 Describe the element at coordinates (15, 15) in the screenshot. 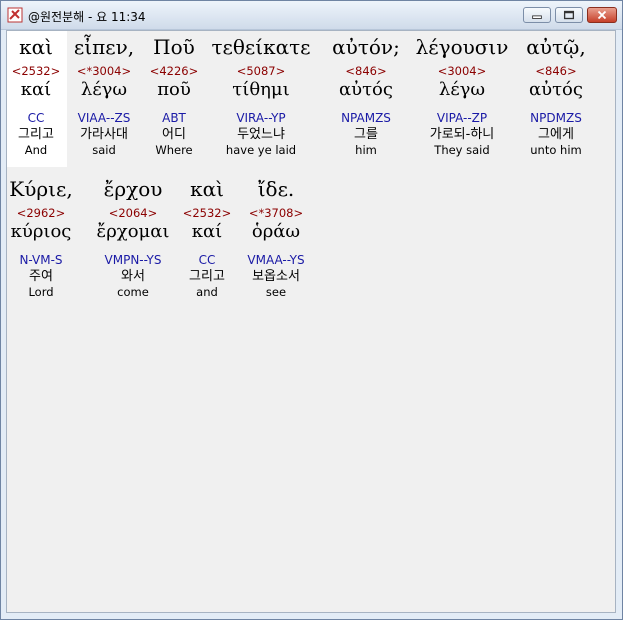

I see `app-icon` at that location.